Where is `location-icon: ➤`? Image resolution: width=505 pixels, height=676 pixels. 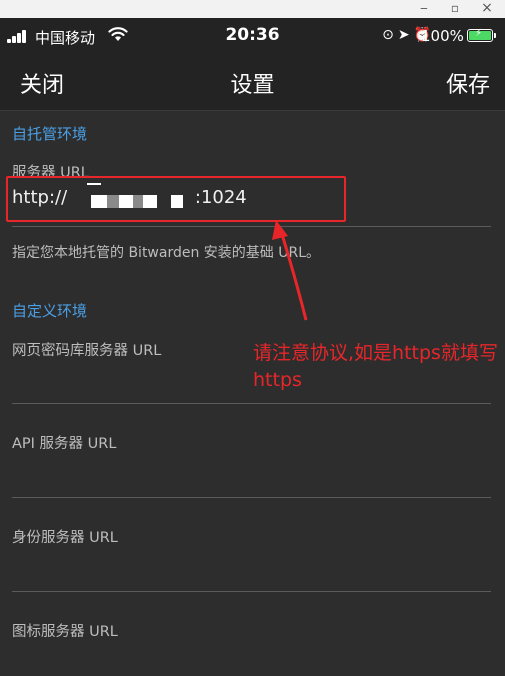 location-icon: ➤ is located at coordinates (405, 35).